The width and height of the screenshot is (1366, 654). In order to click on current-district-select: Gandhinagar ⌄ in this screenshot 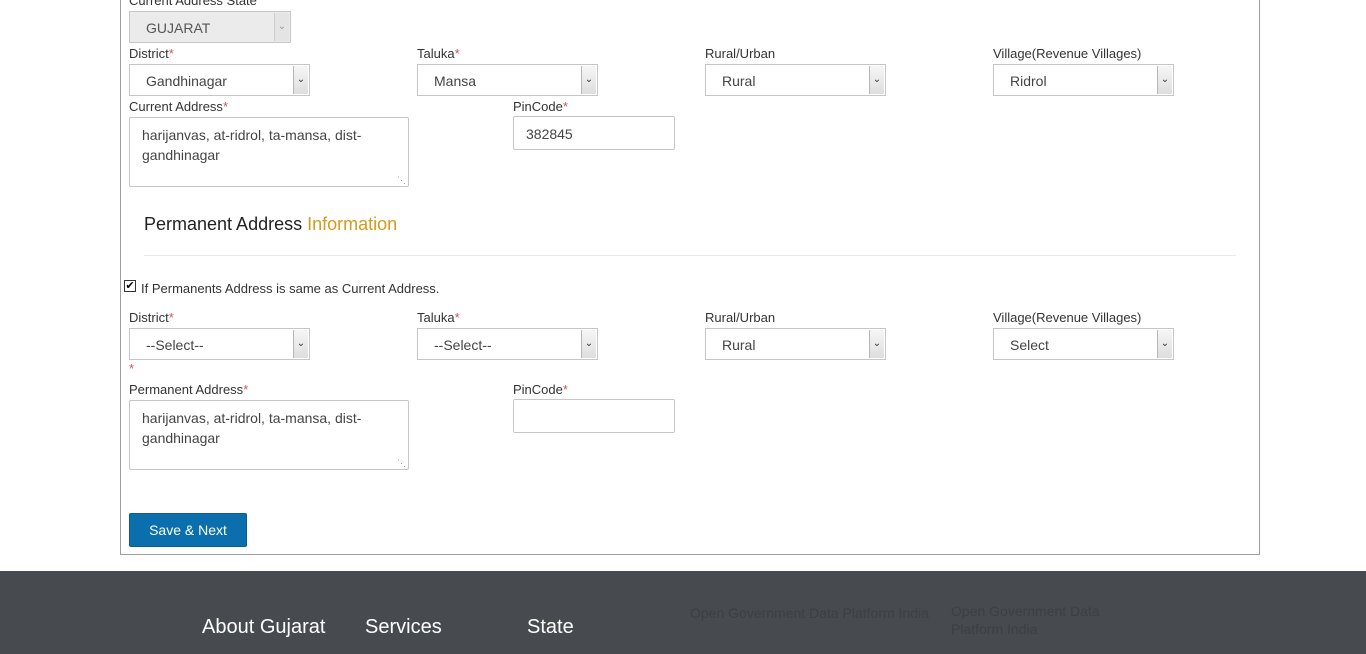, I will do `click(219, 80)`.